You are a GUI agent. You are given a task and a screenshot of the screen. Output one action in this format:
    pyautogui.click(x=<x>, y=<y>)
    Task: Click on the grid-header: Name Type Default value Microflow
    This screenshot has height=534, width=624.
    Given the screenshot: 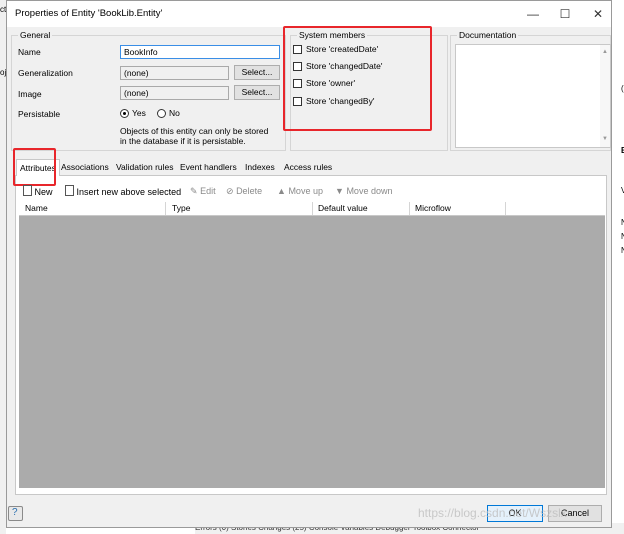 What is the action you would take?
    pyautogui.click(x=312, y=209)
    